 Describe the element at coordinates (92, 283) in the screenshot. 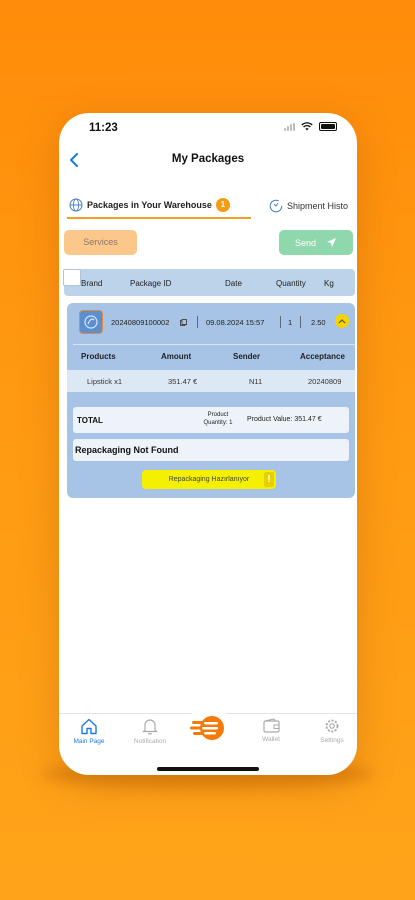

I see `header-brand: Brand` at that location.